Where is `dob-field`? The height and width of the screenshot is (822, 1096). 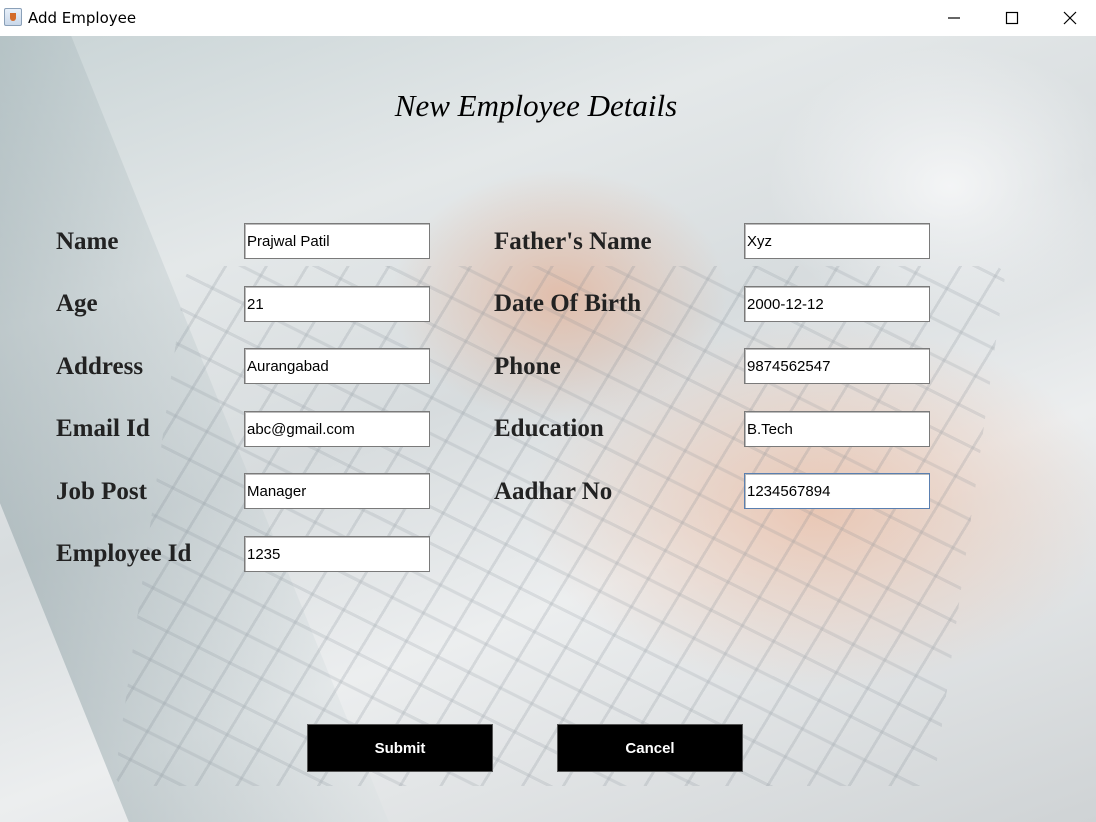 dob-field is located at coordinates (837, 304).